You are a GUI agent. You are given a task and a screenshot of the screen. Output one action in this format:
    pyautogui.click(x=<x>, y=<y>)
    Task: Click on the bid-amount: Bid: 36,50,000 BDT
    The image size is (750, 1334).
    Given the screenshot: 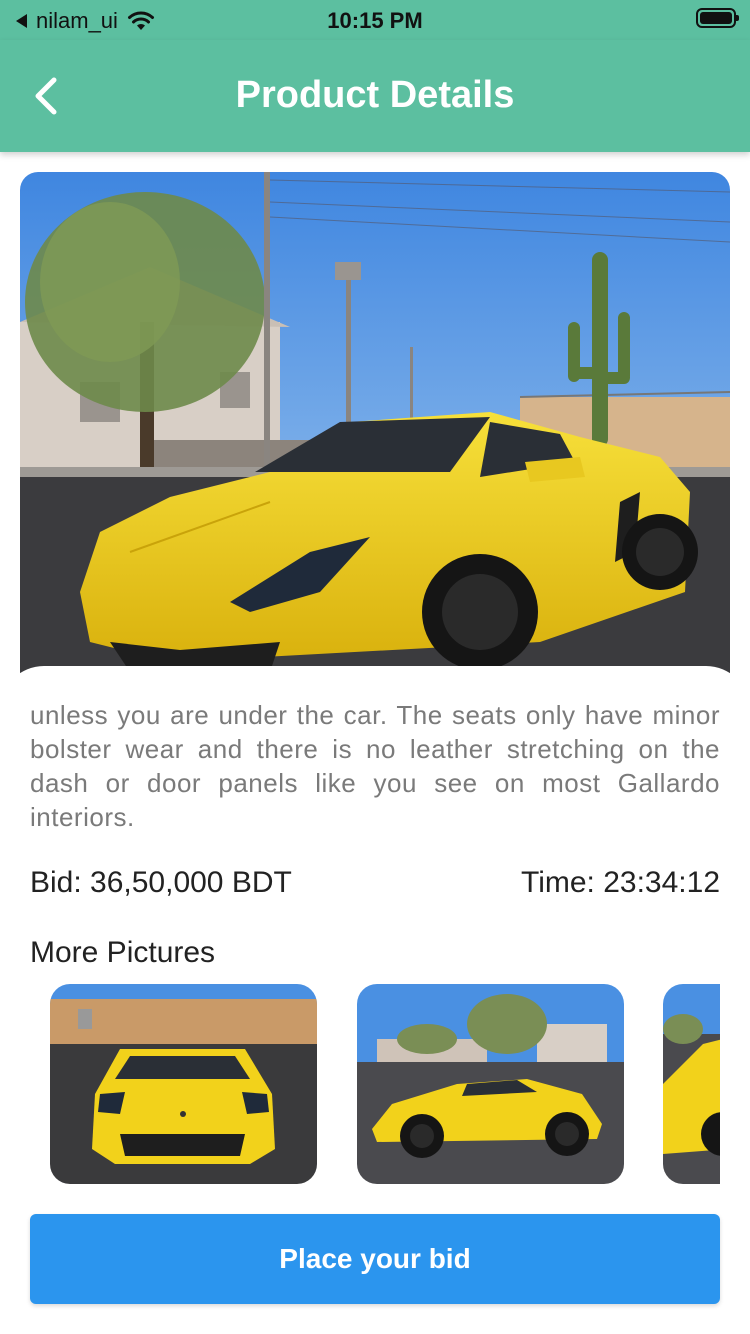 What is the action you would take?
    pyautogui.click(x=161, y=882)
    